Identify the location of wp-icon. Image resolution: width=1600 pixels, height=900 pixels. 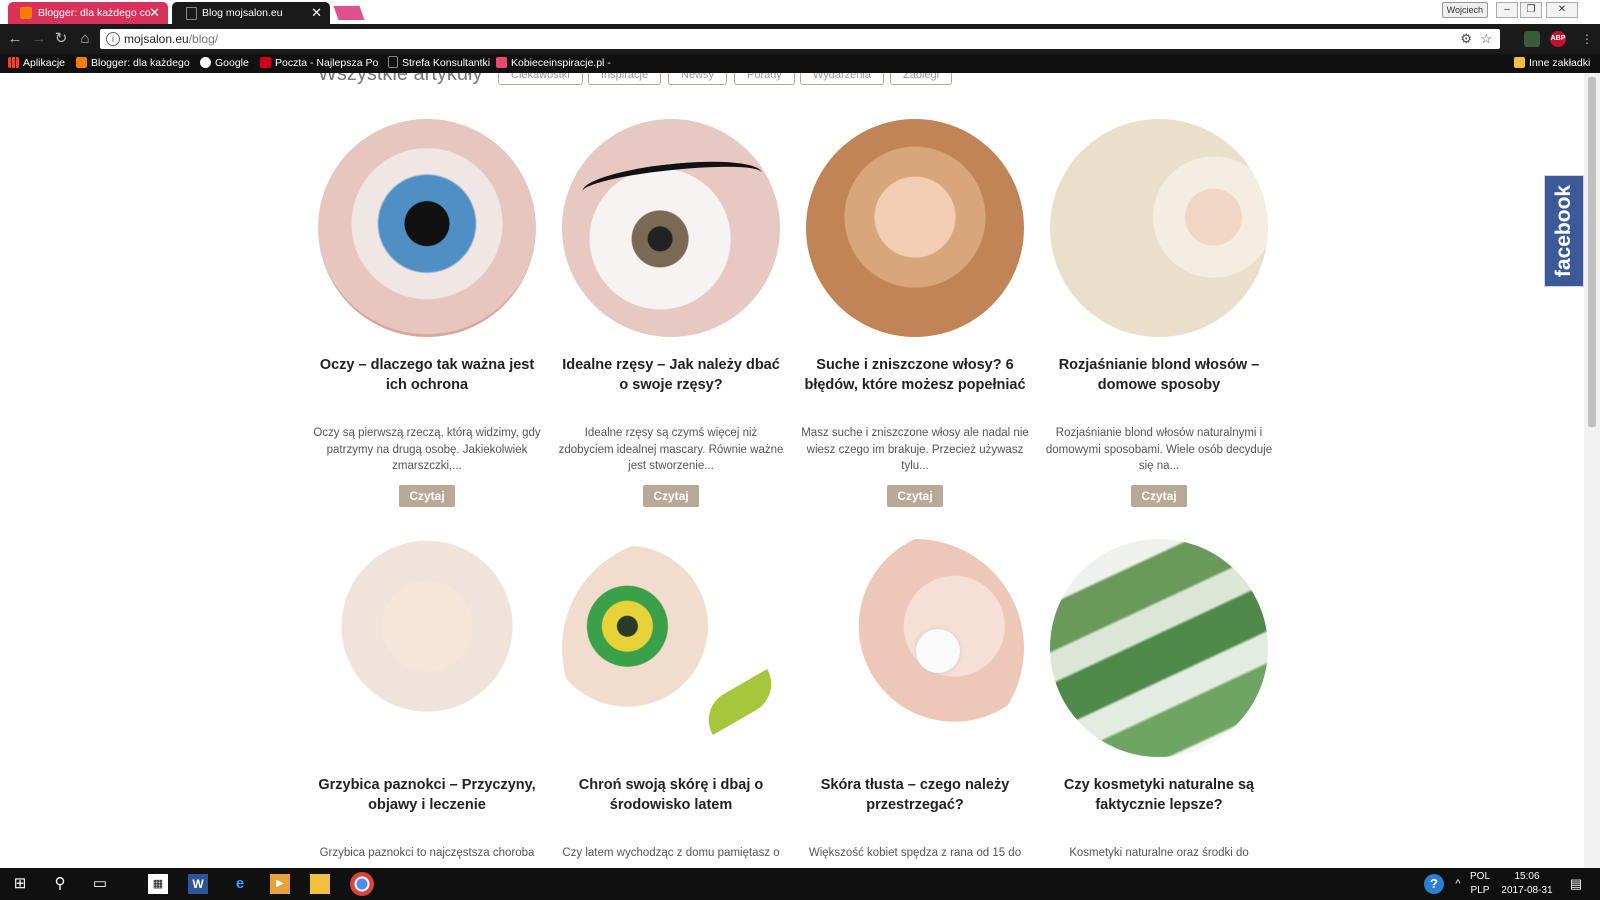
(265, 62).